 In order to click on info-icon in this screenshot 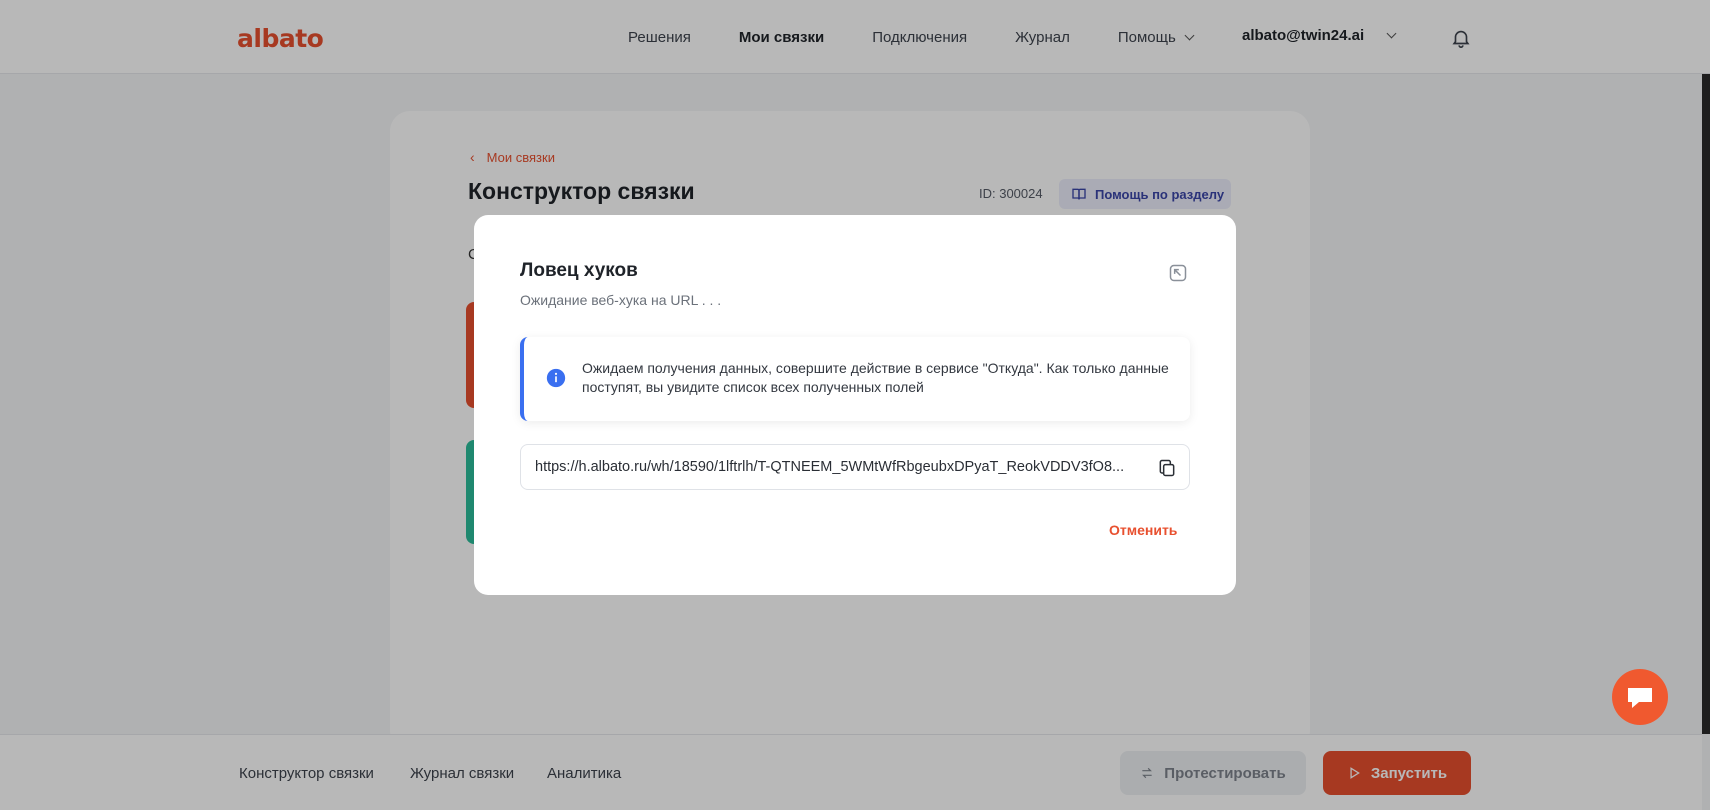, I will do `click(556, 378)`.